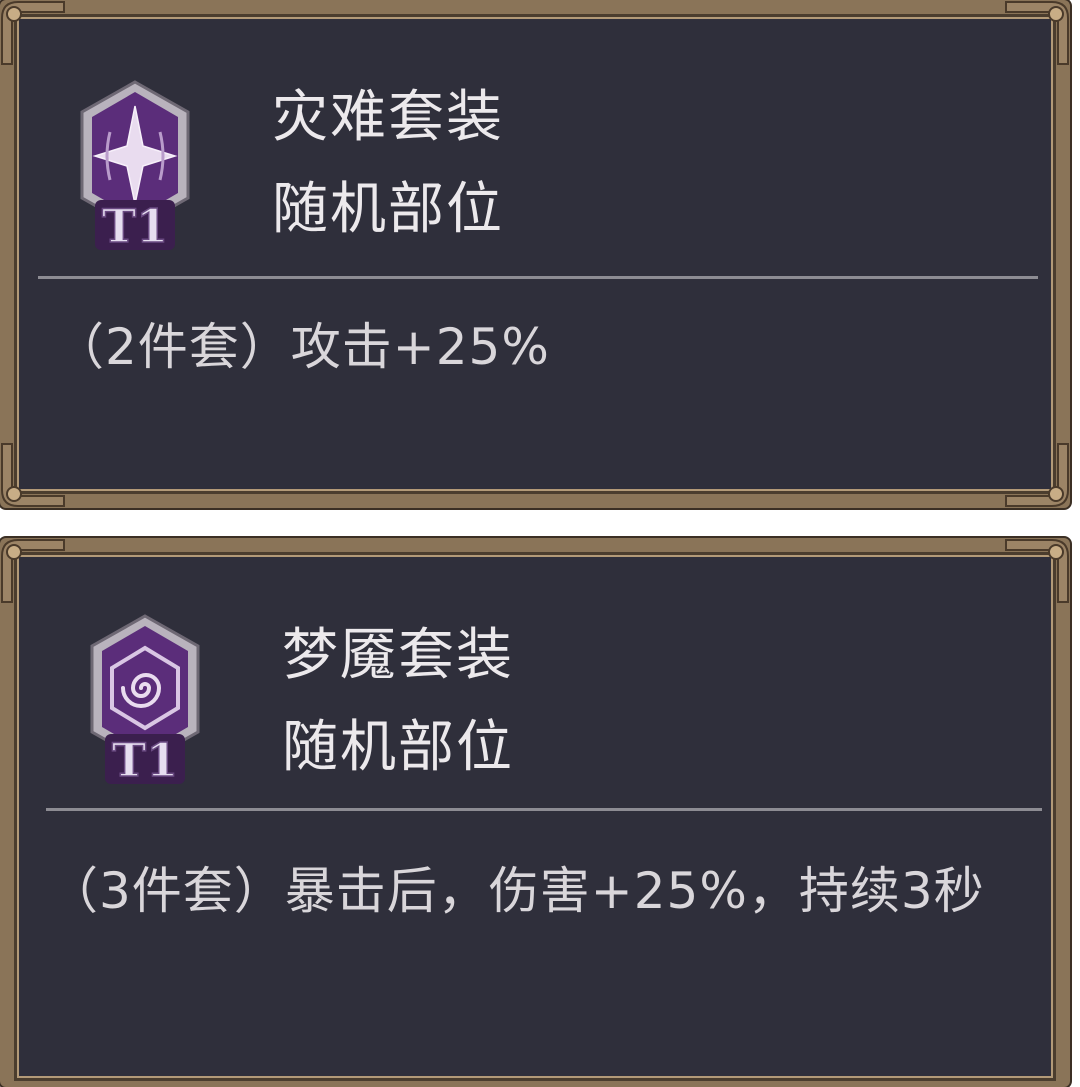 This screenshot has width=1080, height=1087. I want to click on set-name: 灾难套装, so click(388, 117).